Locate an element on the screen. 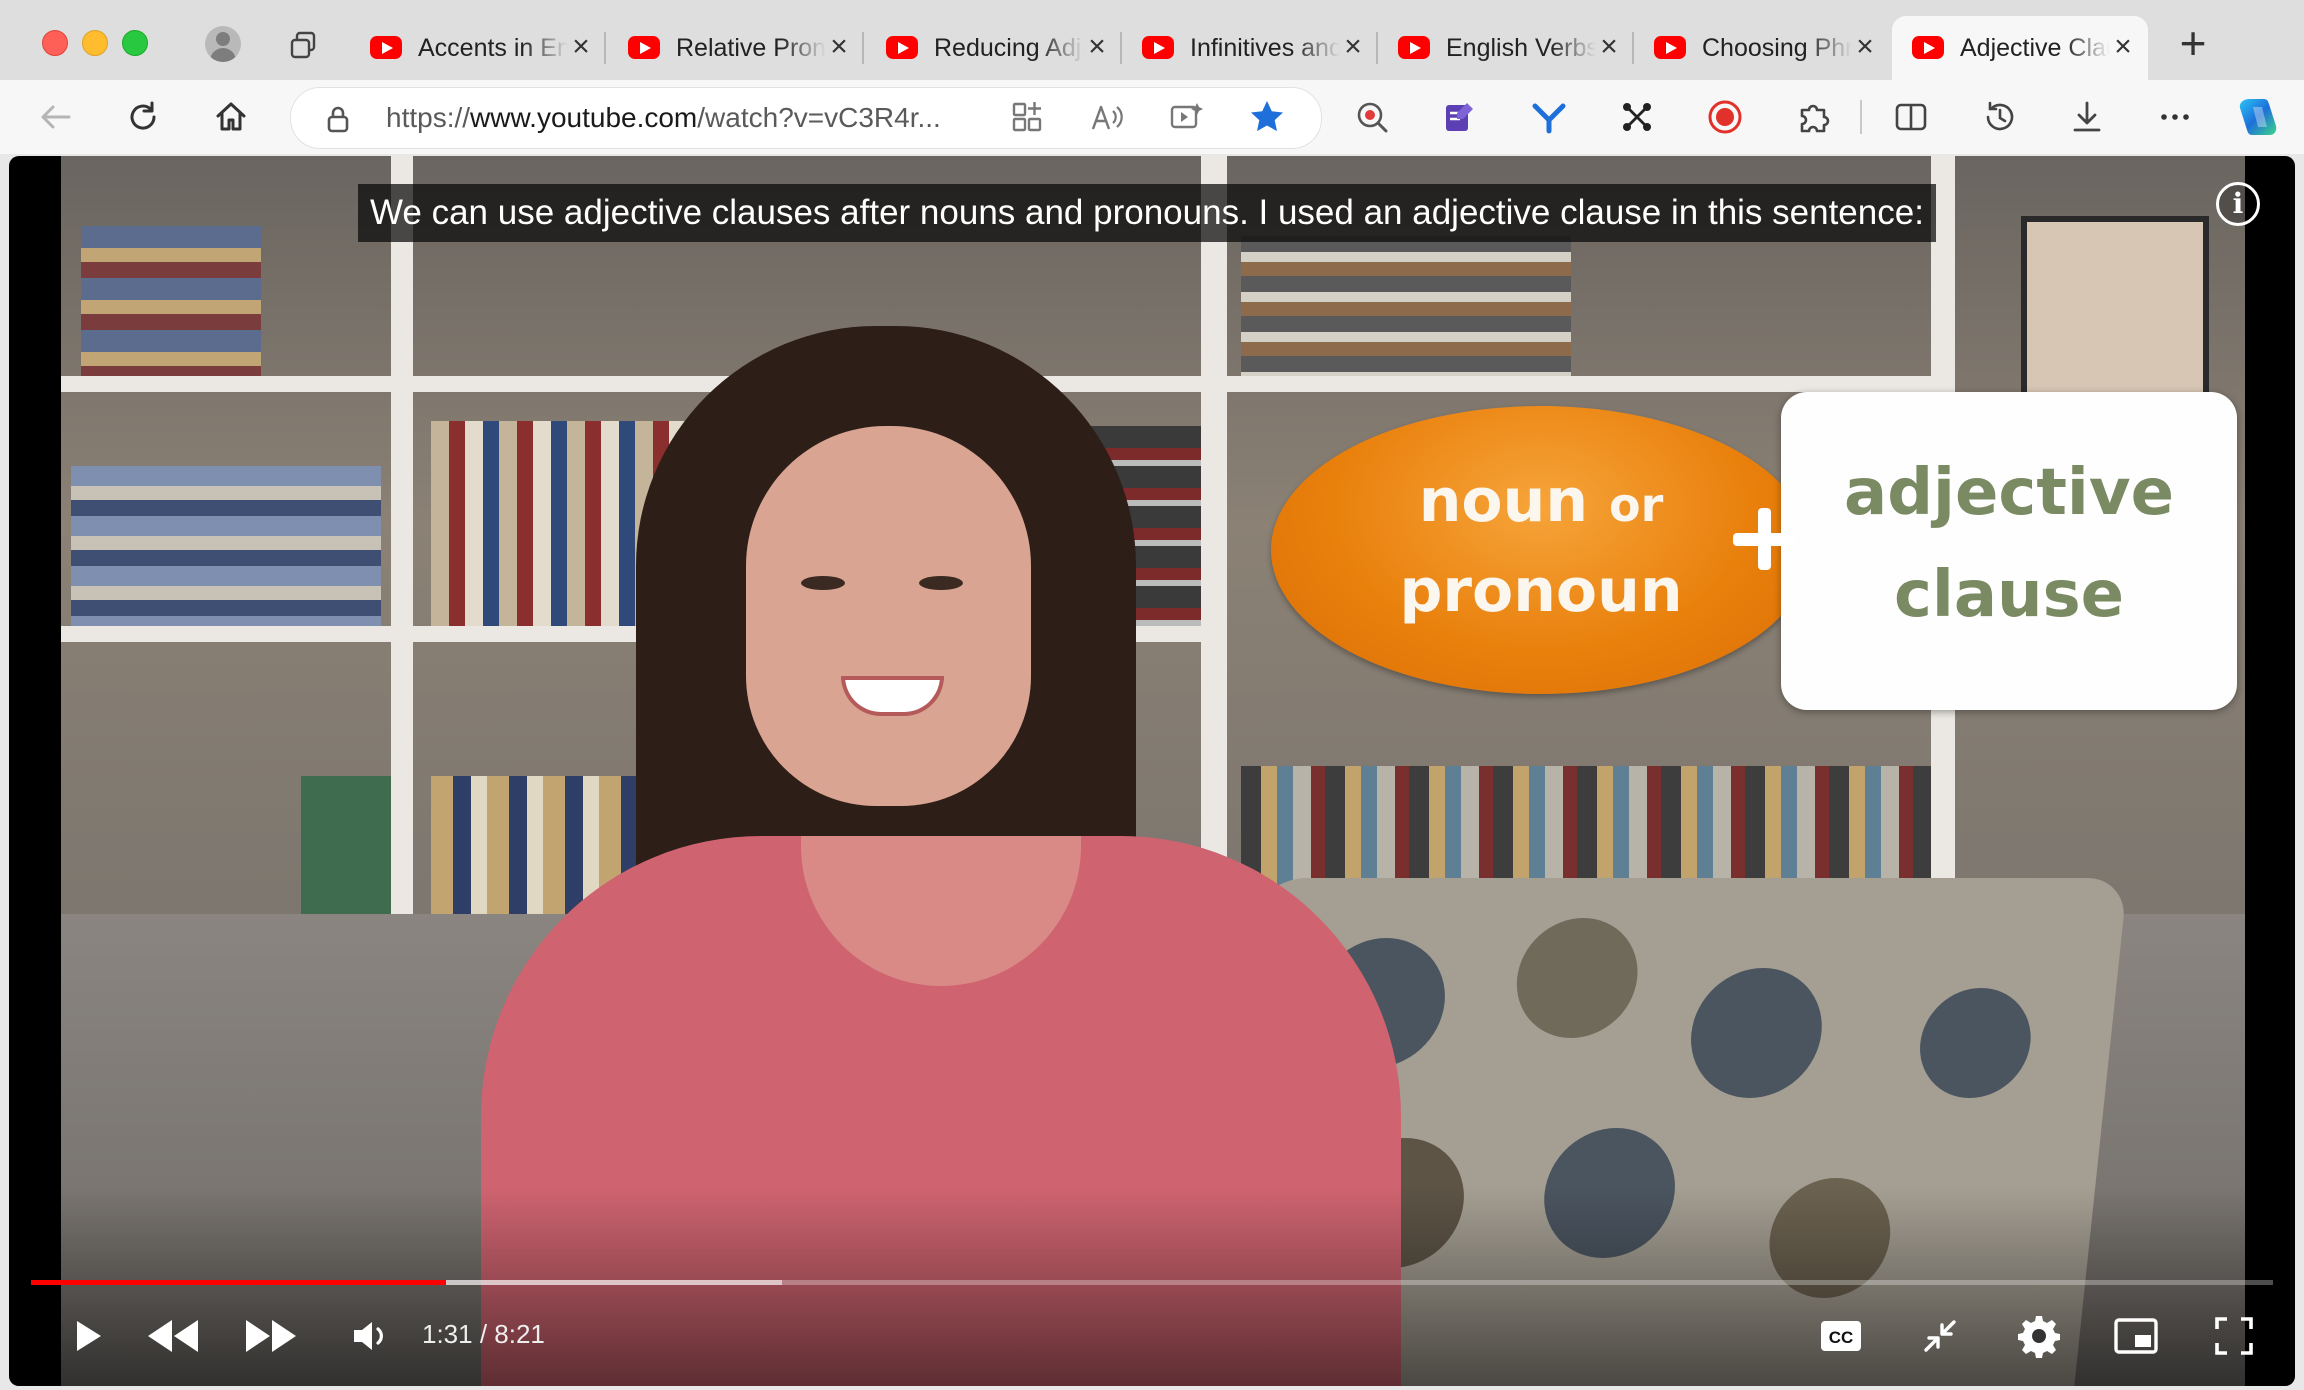  more-menu-button is located at coordinates (2175, 117).